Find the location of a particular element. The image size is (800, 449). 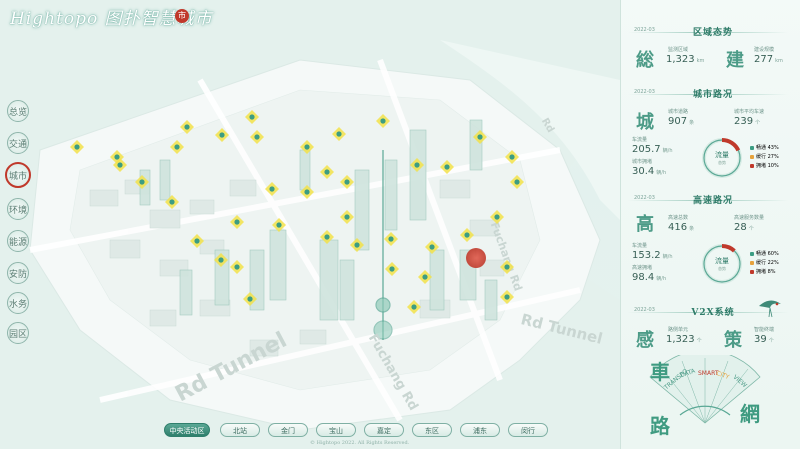

section-title: 区域态势 is located at coordinates (712, 33).